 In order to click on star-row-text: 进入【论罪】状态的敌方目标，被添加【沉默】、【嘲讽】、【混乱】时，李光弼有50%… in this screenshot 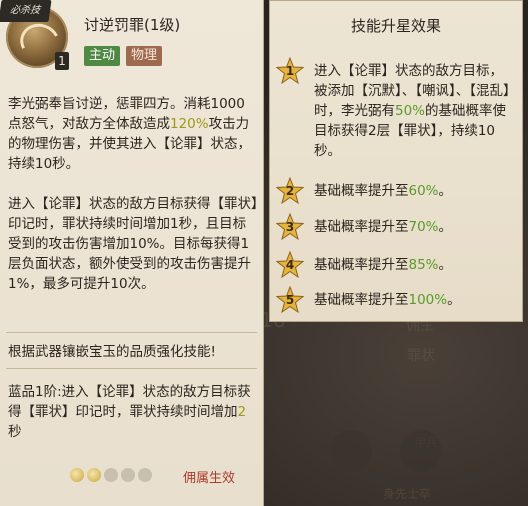, I will do `click(412, 111)`.